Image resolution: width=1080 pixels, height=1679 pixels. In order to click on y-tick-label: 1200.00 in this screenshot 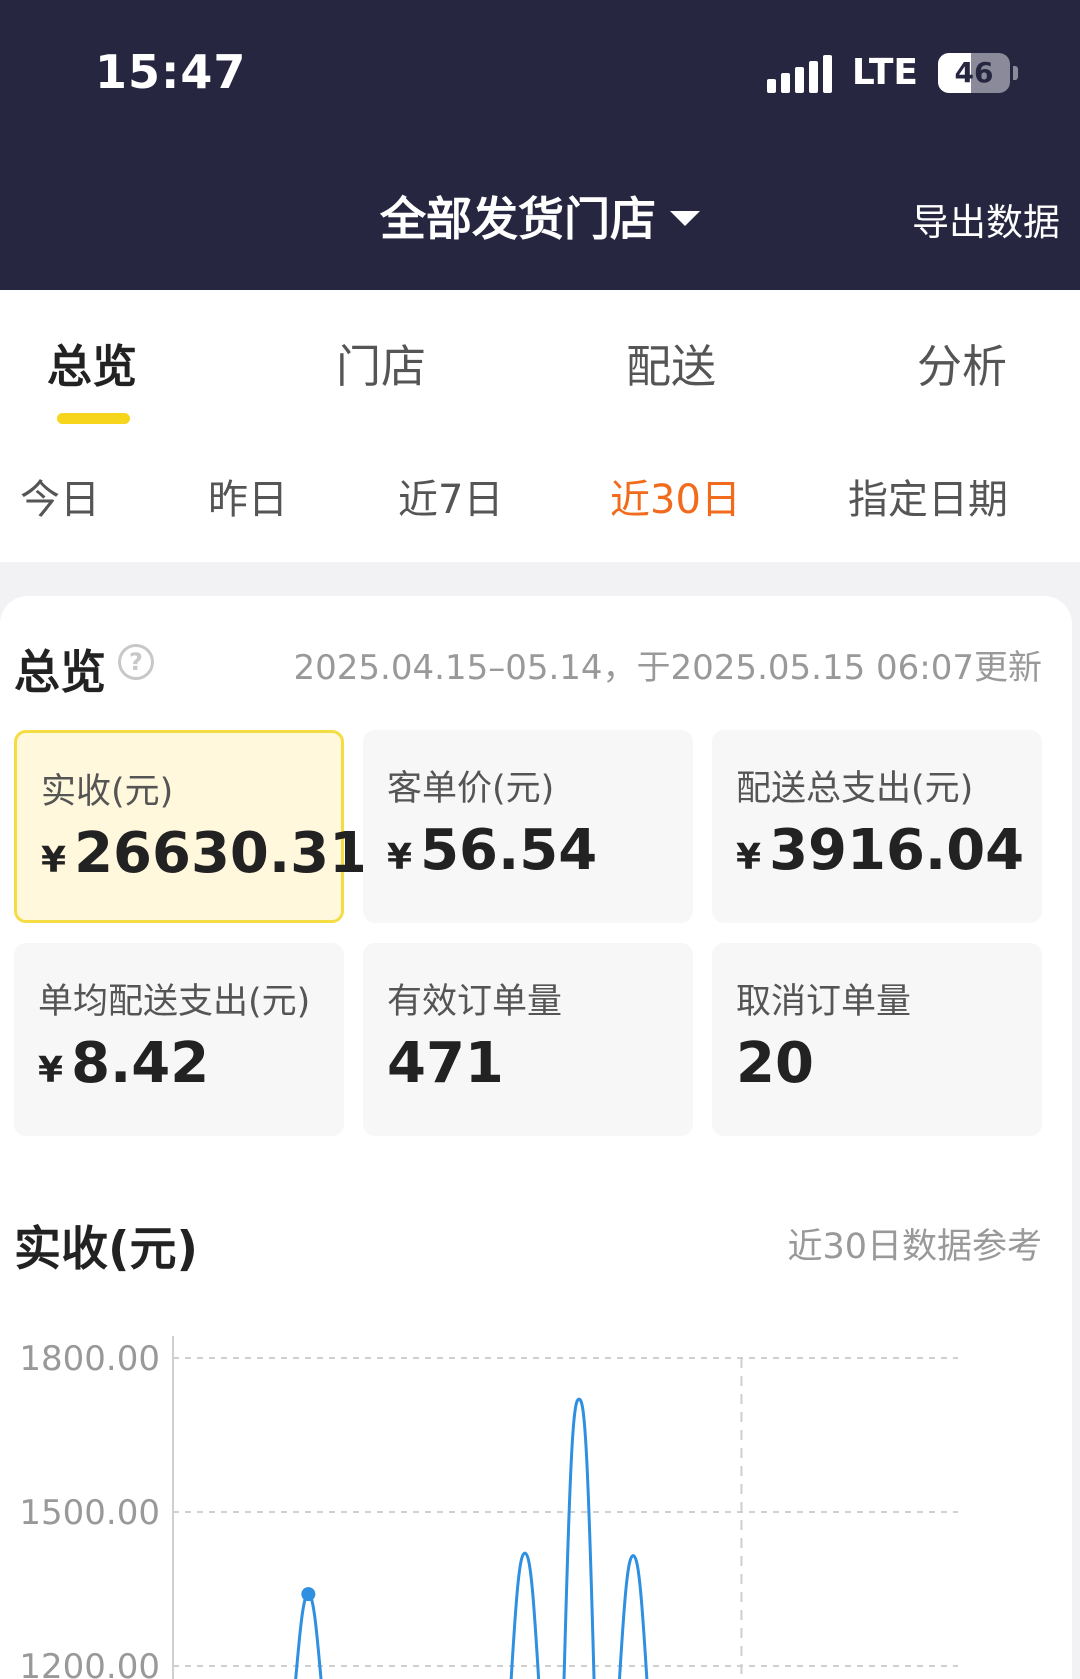, I will do `click(89, 1663)`.